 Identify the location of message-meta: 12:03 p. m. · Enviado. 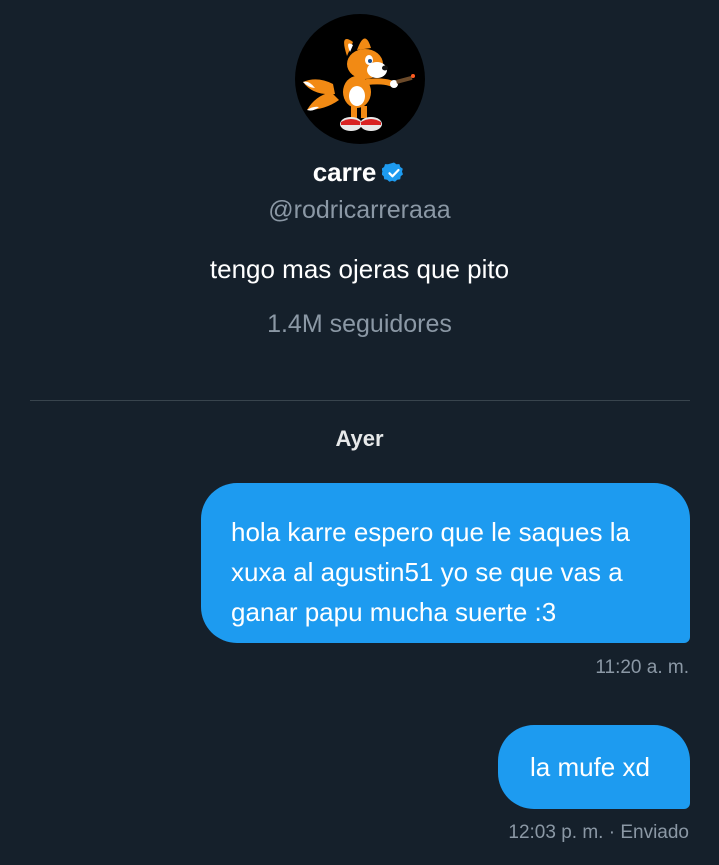
(598, 833).